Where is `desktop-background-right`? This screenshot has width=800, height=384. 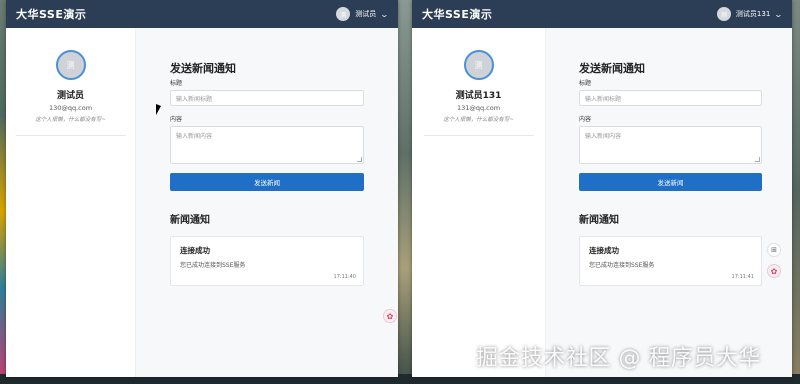 desktop-background-right is located at coordinates (796, 192).